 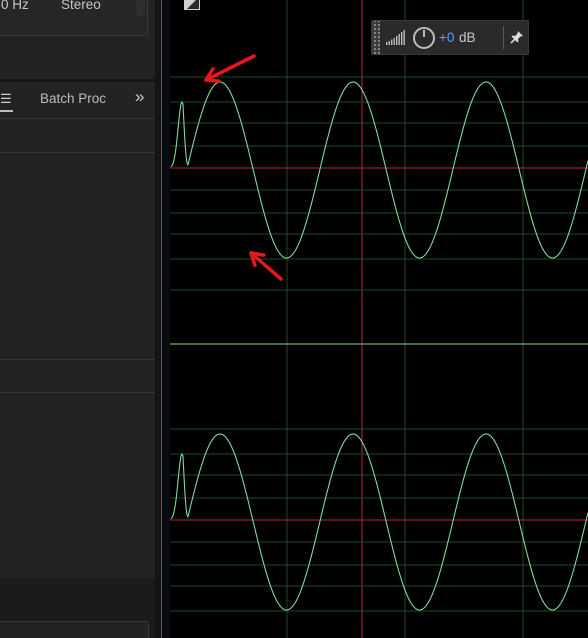 What do you see at coordinates (395, 37) in the screenshot?
I see `level-meter-icon` at bounding box center [395, 37].